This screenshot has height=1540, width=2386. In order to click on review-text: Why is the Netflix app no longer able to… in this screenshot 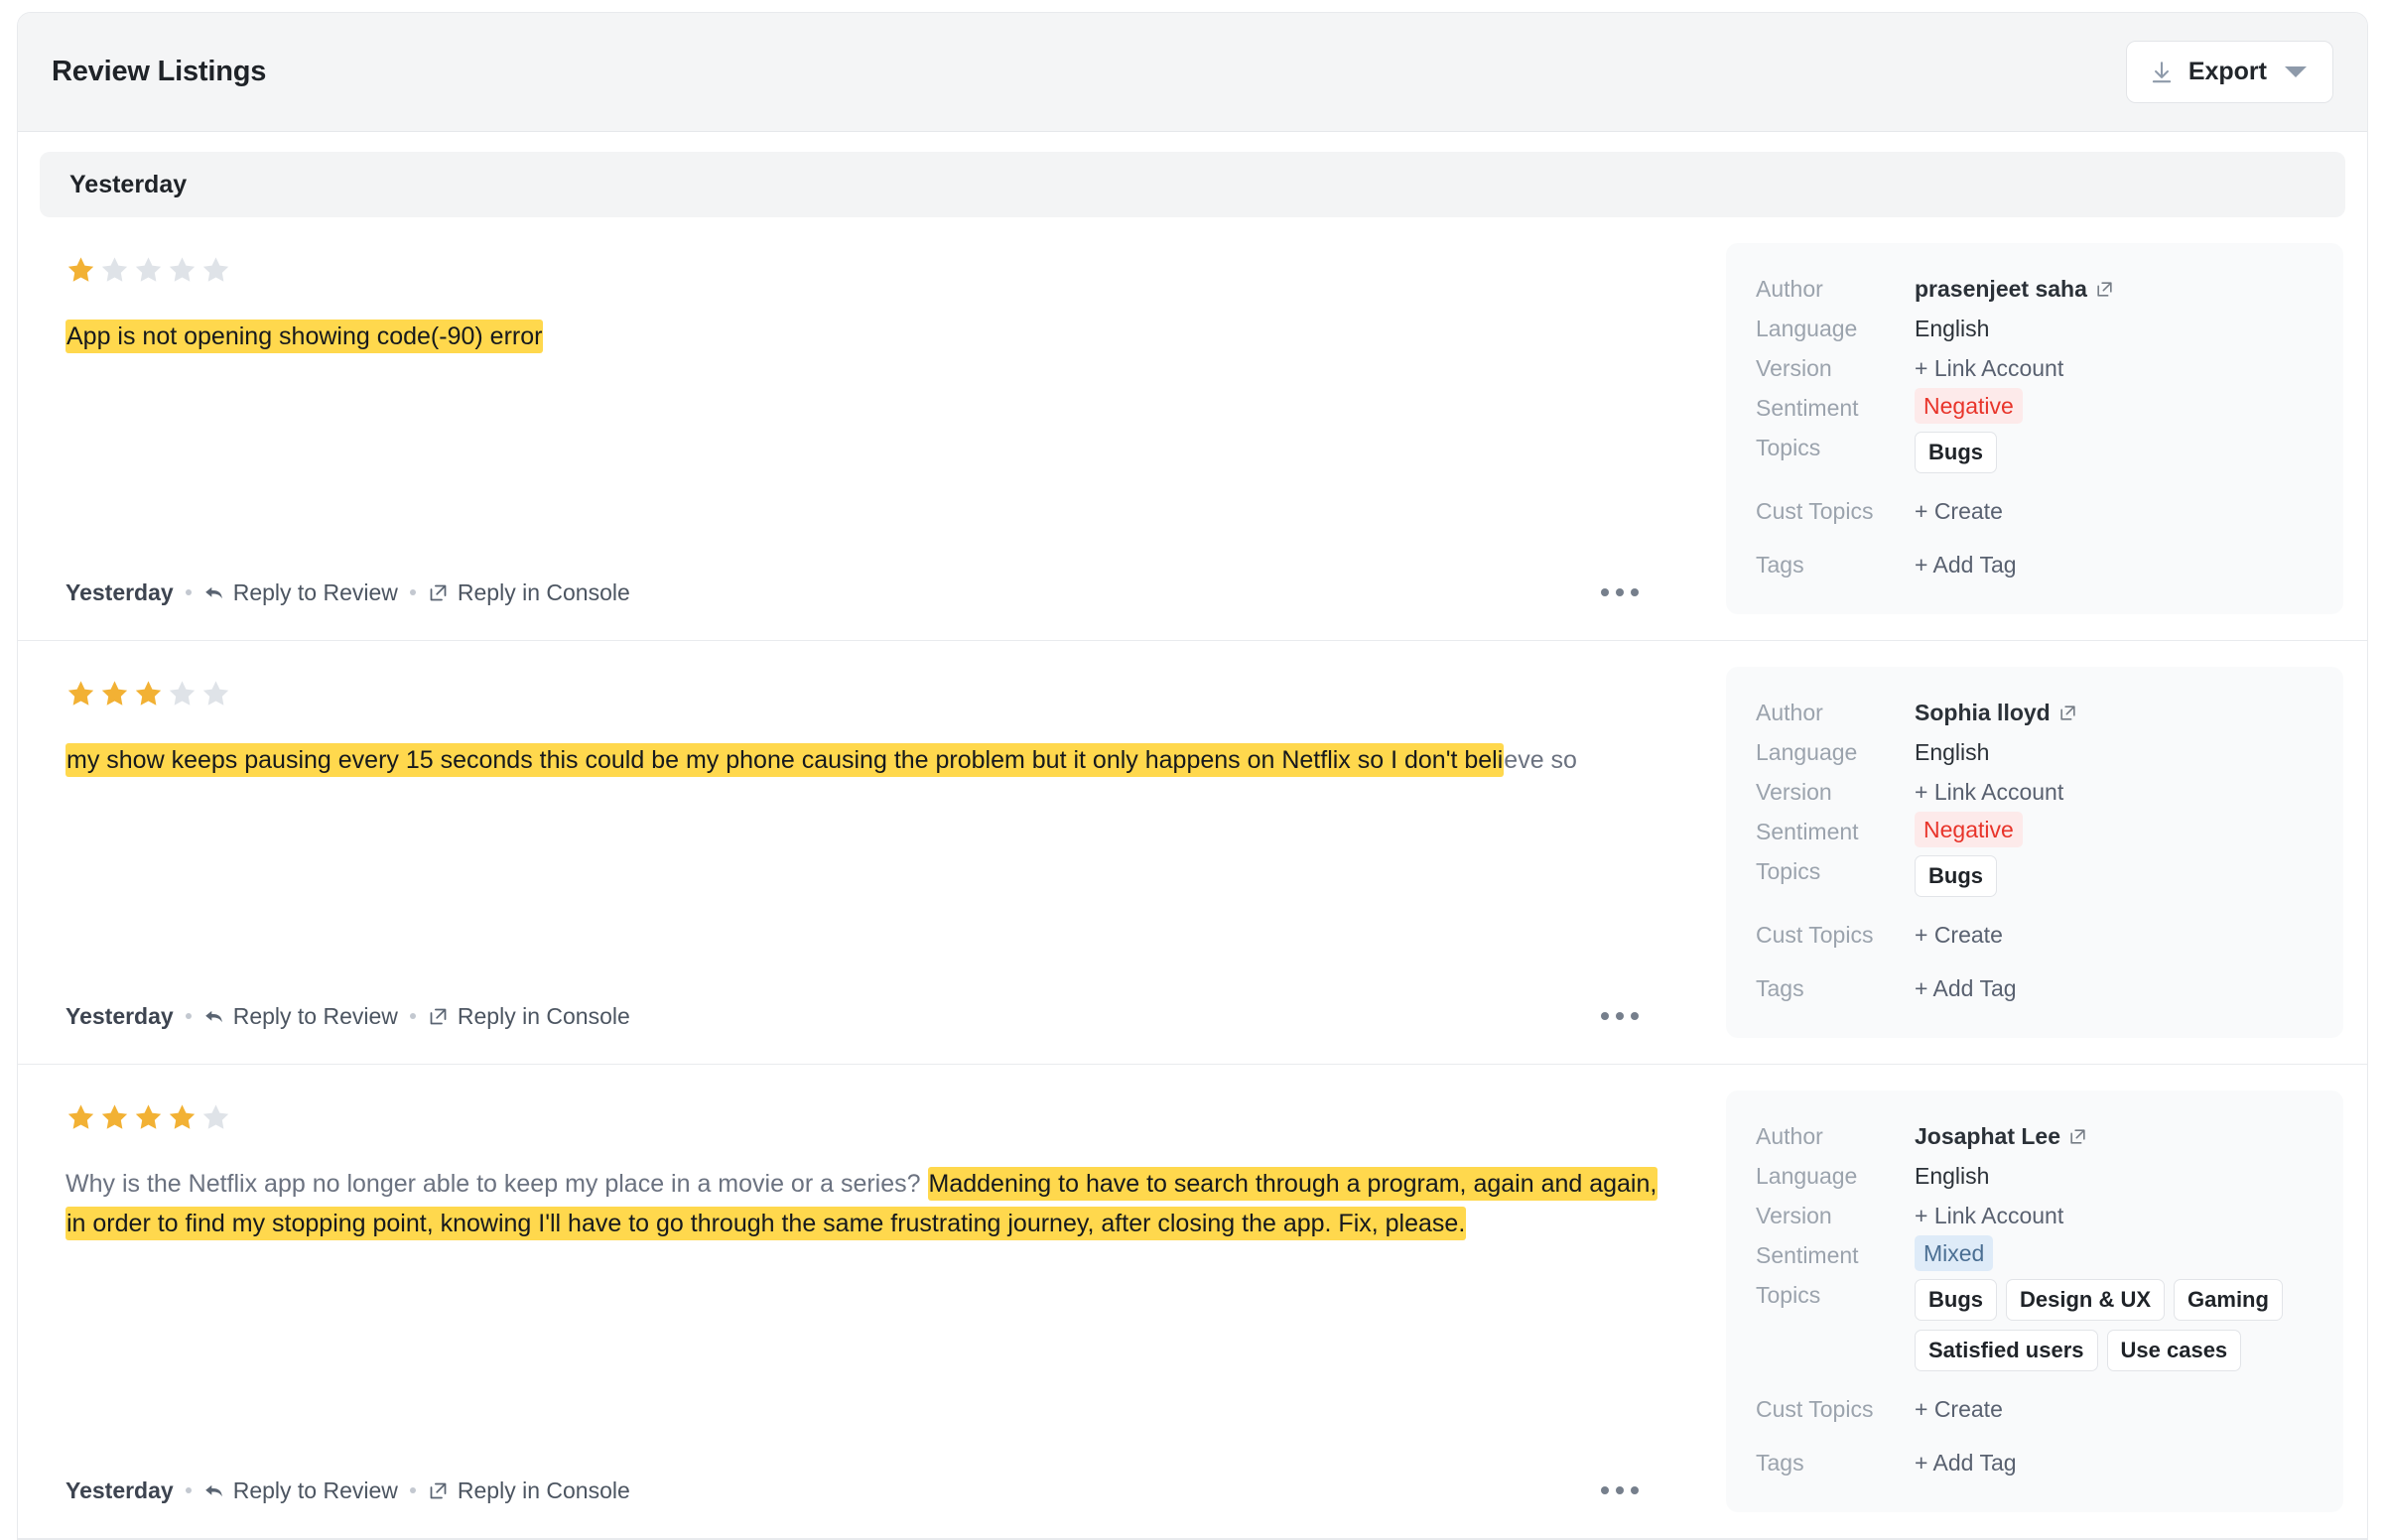, I will do `click(869, 1320)`.